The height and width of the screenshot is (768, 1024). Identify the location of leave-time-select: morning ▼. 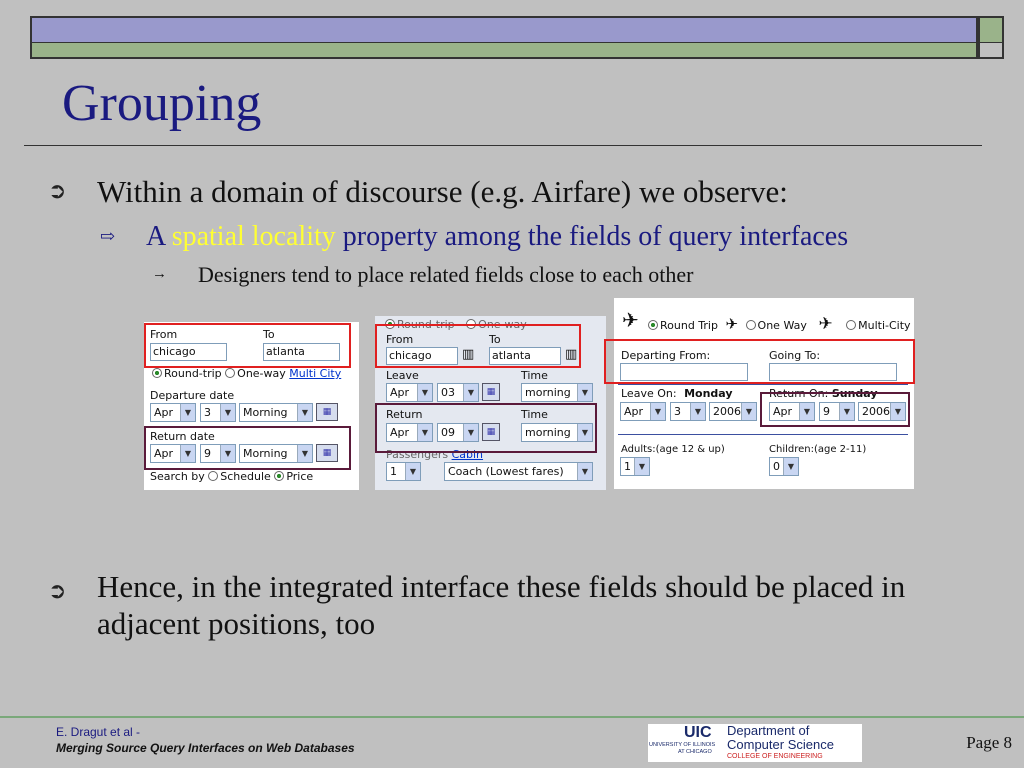
(557, 392).